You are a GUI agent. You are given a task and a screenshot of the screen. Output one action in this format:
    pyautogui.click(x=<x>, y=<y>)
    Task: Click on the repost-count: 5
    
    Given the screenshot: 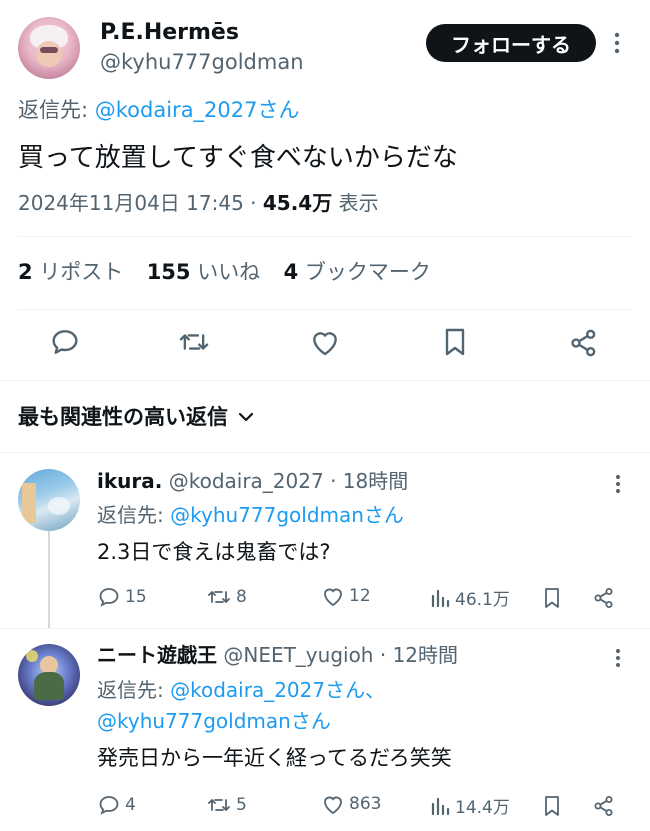 What is the action you would take?
    pyautogui.click(x=241, y=805)
    